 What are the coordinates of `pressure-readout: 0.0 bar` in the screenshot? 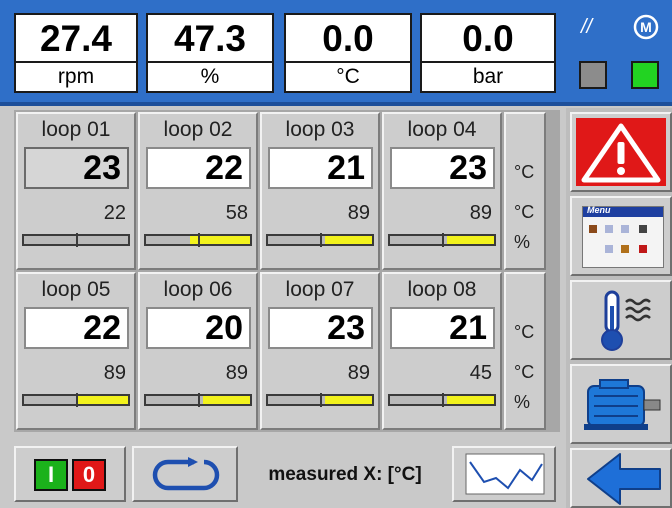 It's located at (488, 53).